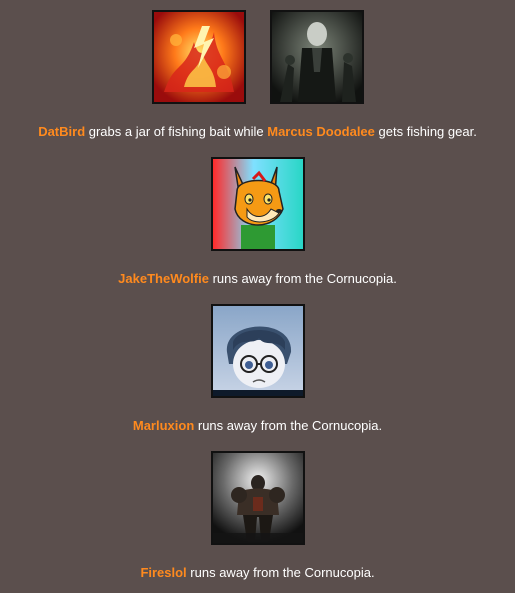 This screenshot has width=515, height=593. What do you see at coordinates (321, 131) in the screenshot?
I see `tribute-name: Marcus Doodalee` at bounding box center [321, 131].